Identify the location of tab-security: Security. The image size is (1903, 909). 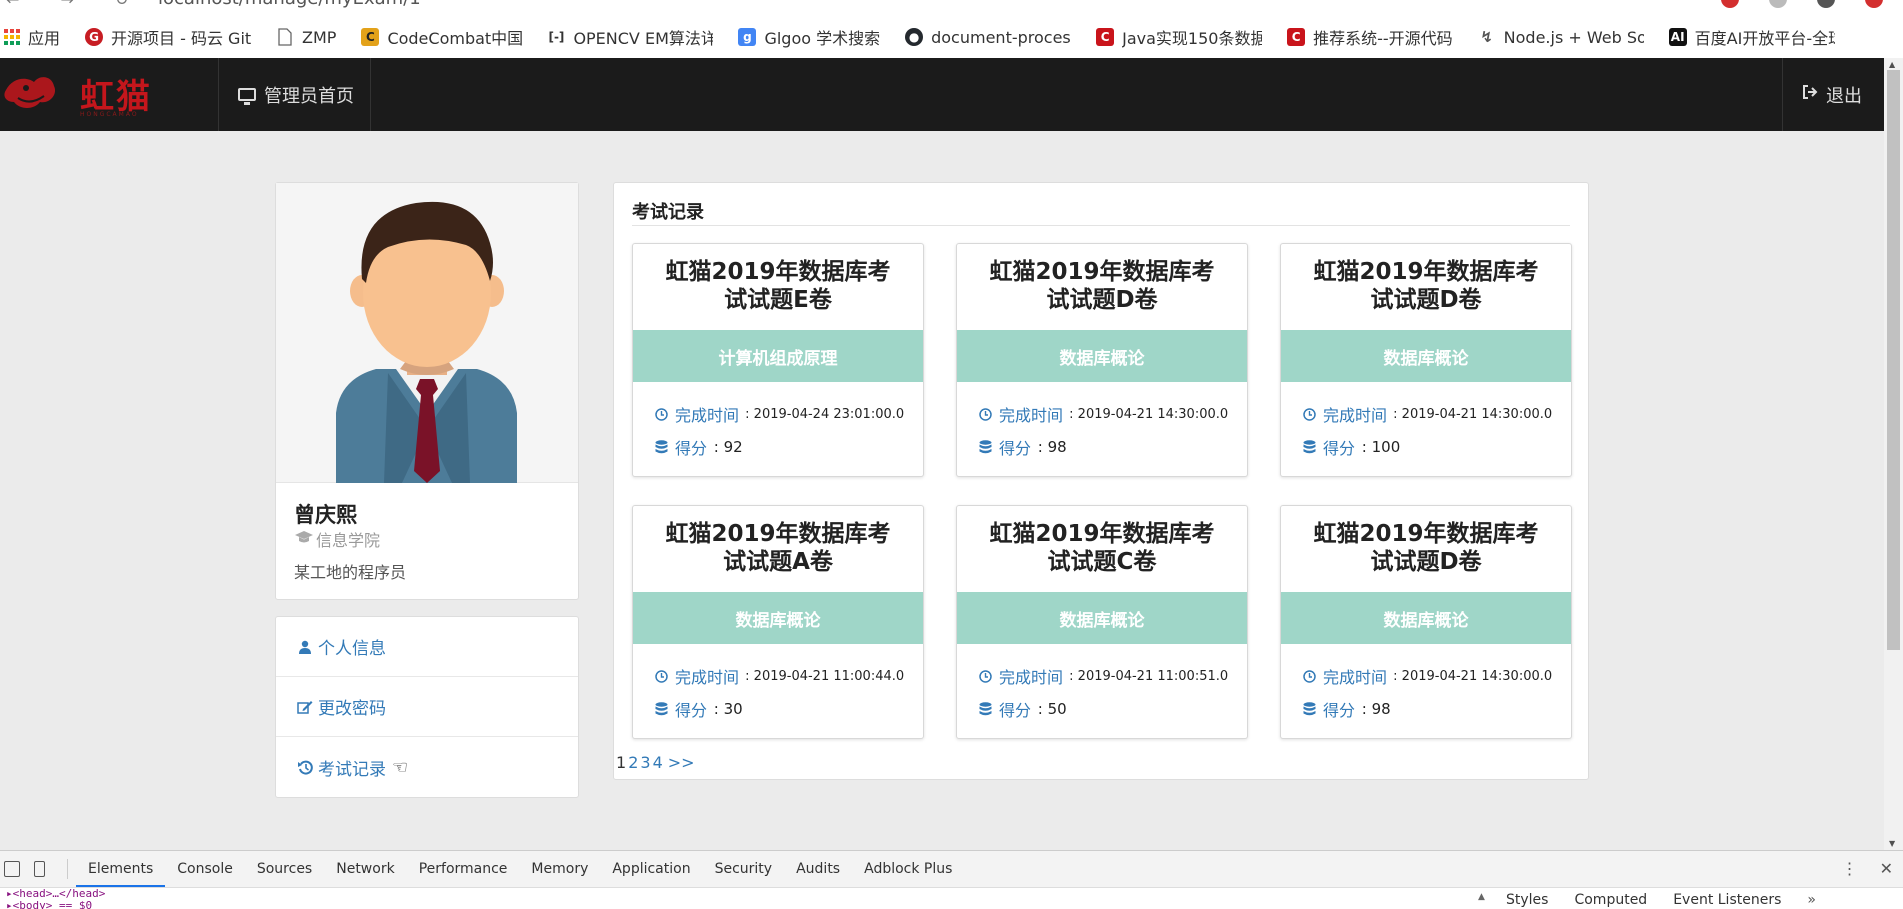
(744, 869).